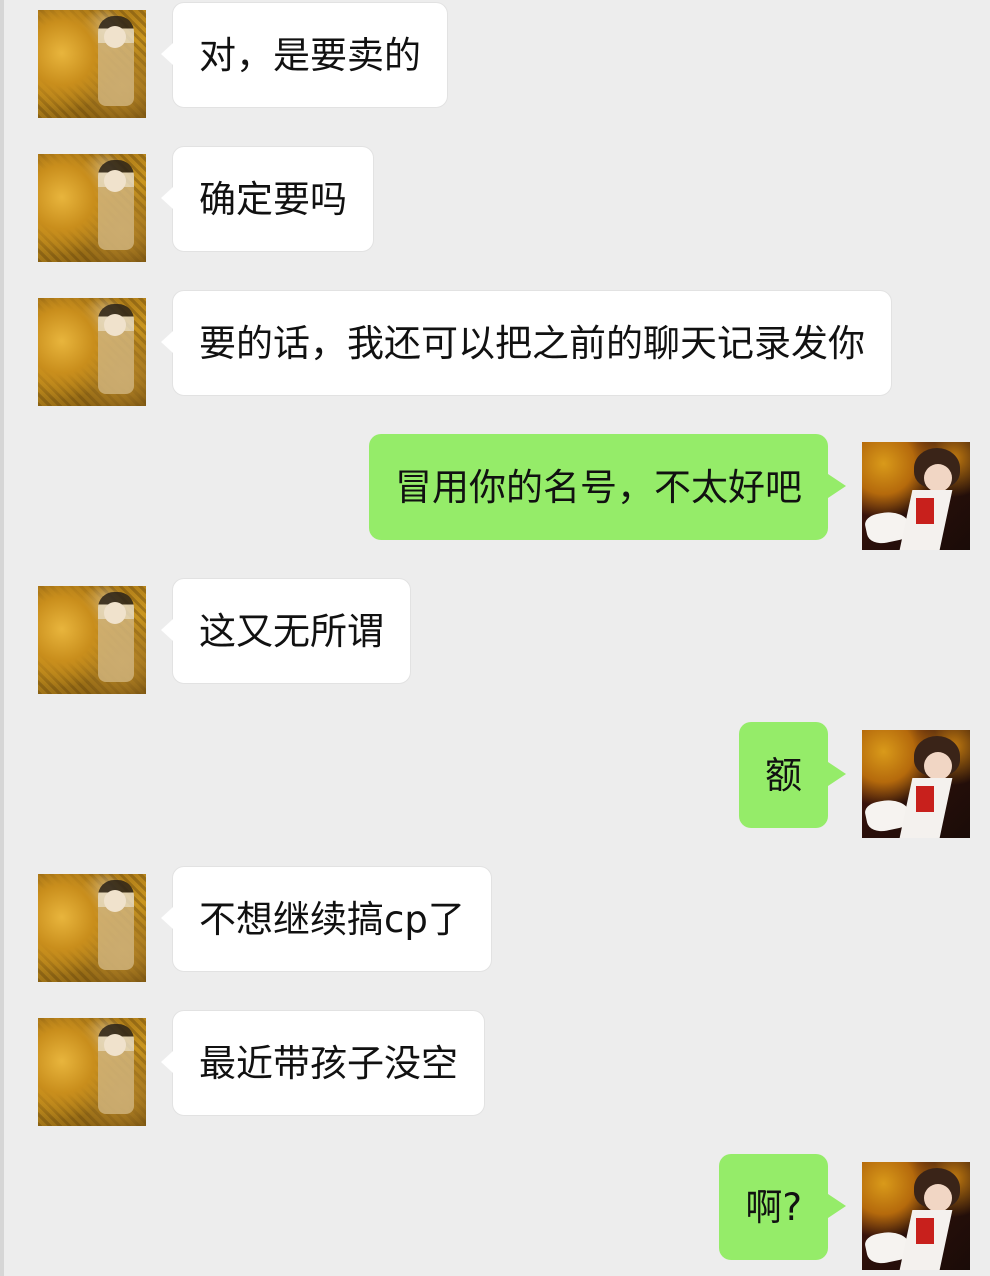 The height and width of the screenshot is (1276, 990). I want to click on outgoing-message-bubble: 啊?, so click(782, 1207).